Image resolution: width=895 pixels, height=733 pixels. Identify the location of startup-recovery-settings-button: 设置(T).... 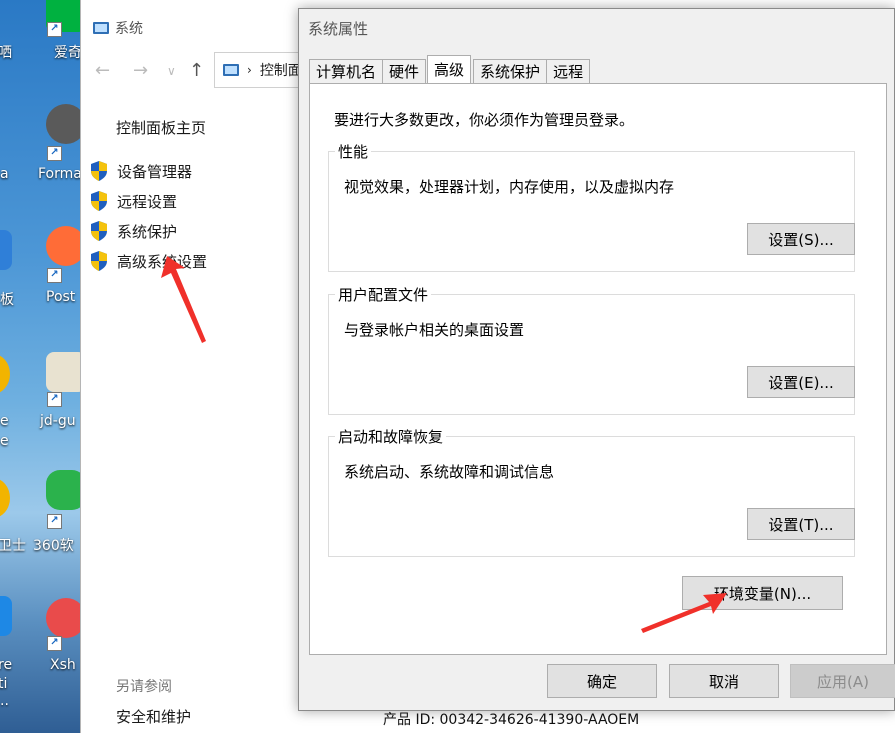
(801, 524).